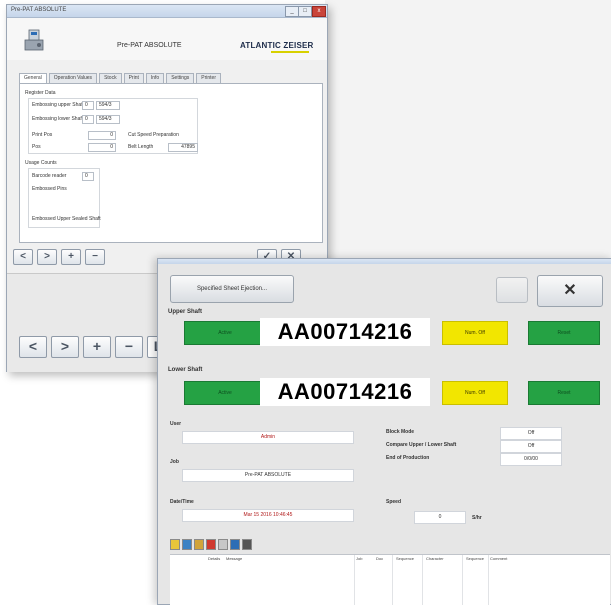 The width and height of the screenshot is (611, 605). Describe the element at coordinates (33, 78) in the screenshot. I see `tab-general: General` at that location.